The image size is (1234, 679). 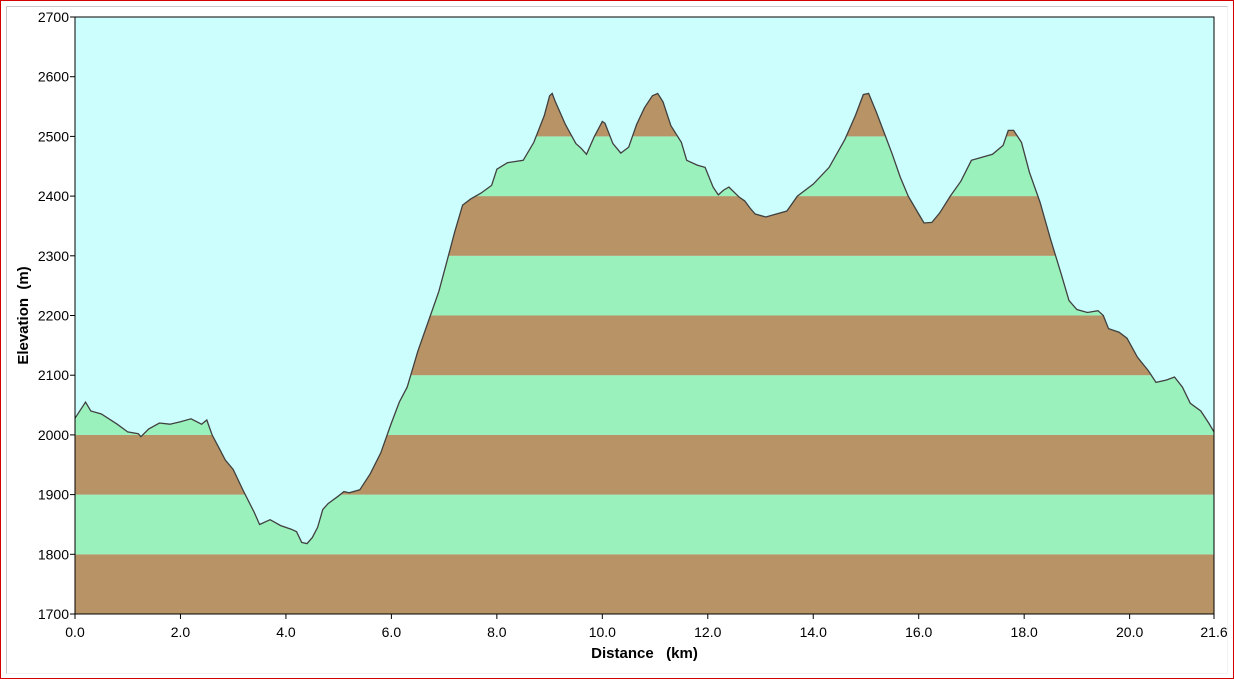 What do you see at coordinates (707, 632) in the screenshot?
I see `x-tick-label: 12.0` at bounding box center [707, 632].